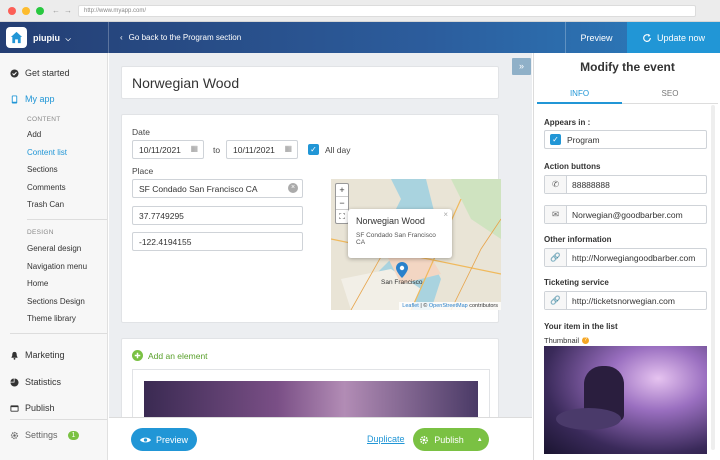  I want to click on email-value: Norwegian@goodbarber.com, so click(627, 214).